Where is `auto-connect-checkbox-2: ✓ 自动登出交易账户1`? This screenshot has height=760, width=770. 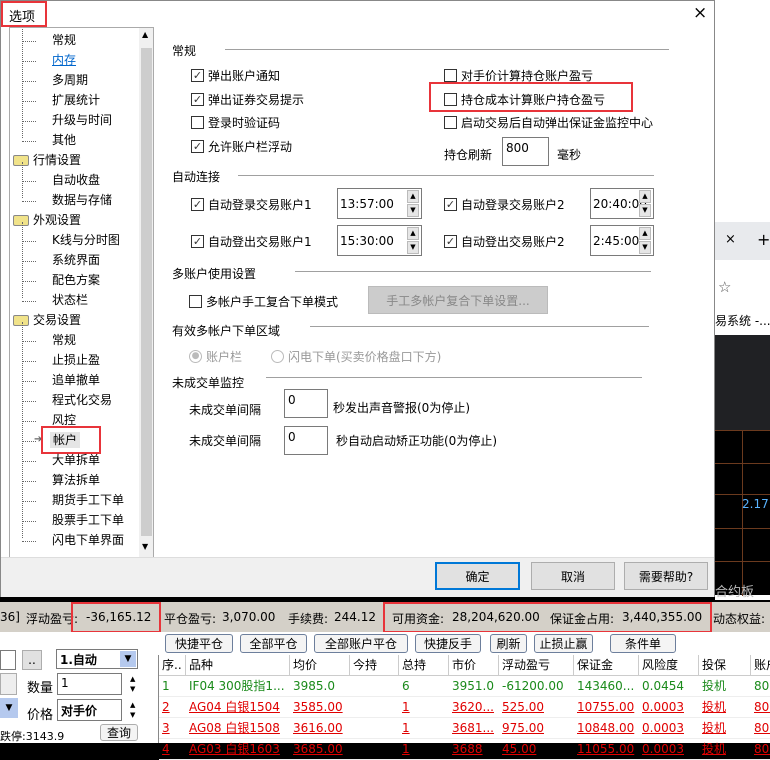
auto-connect-checkbox-2: ✓ 自动登出交易账户1 is located at coordinates (251, 241).